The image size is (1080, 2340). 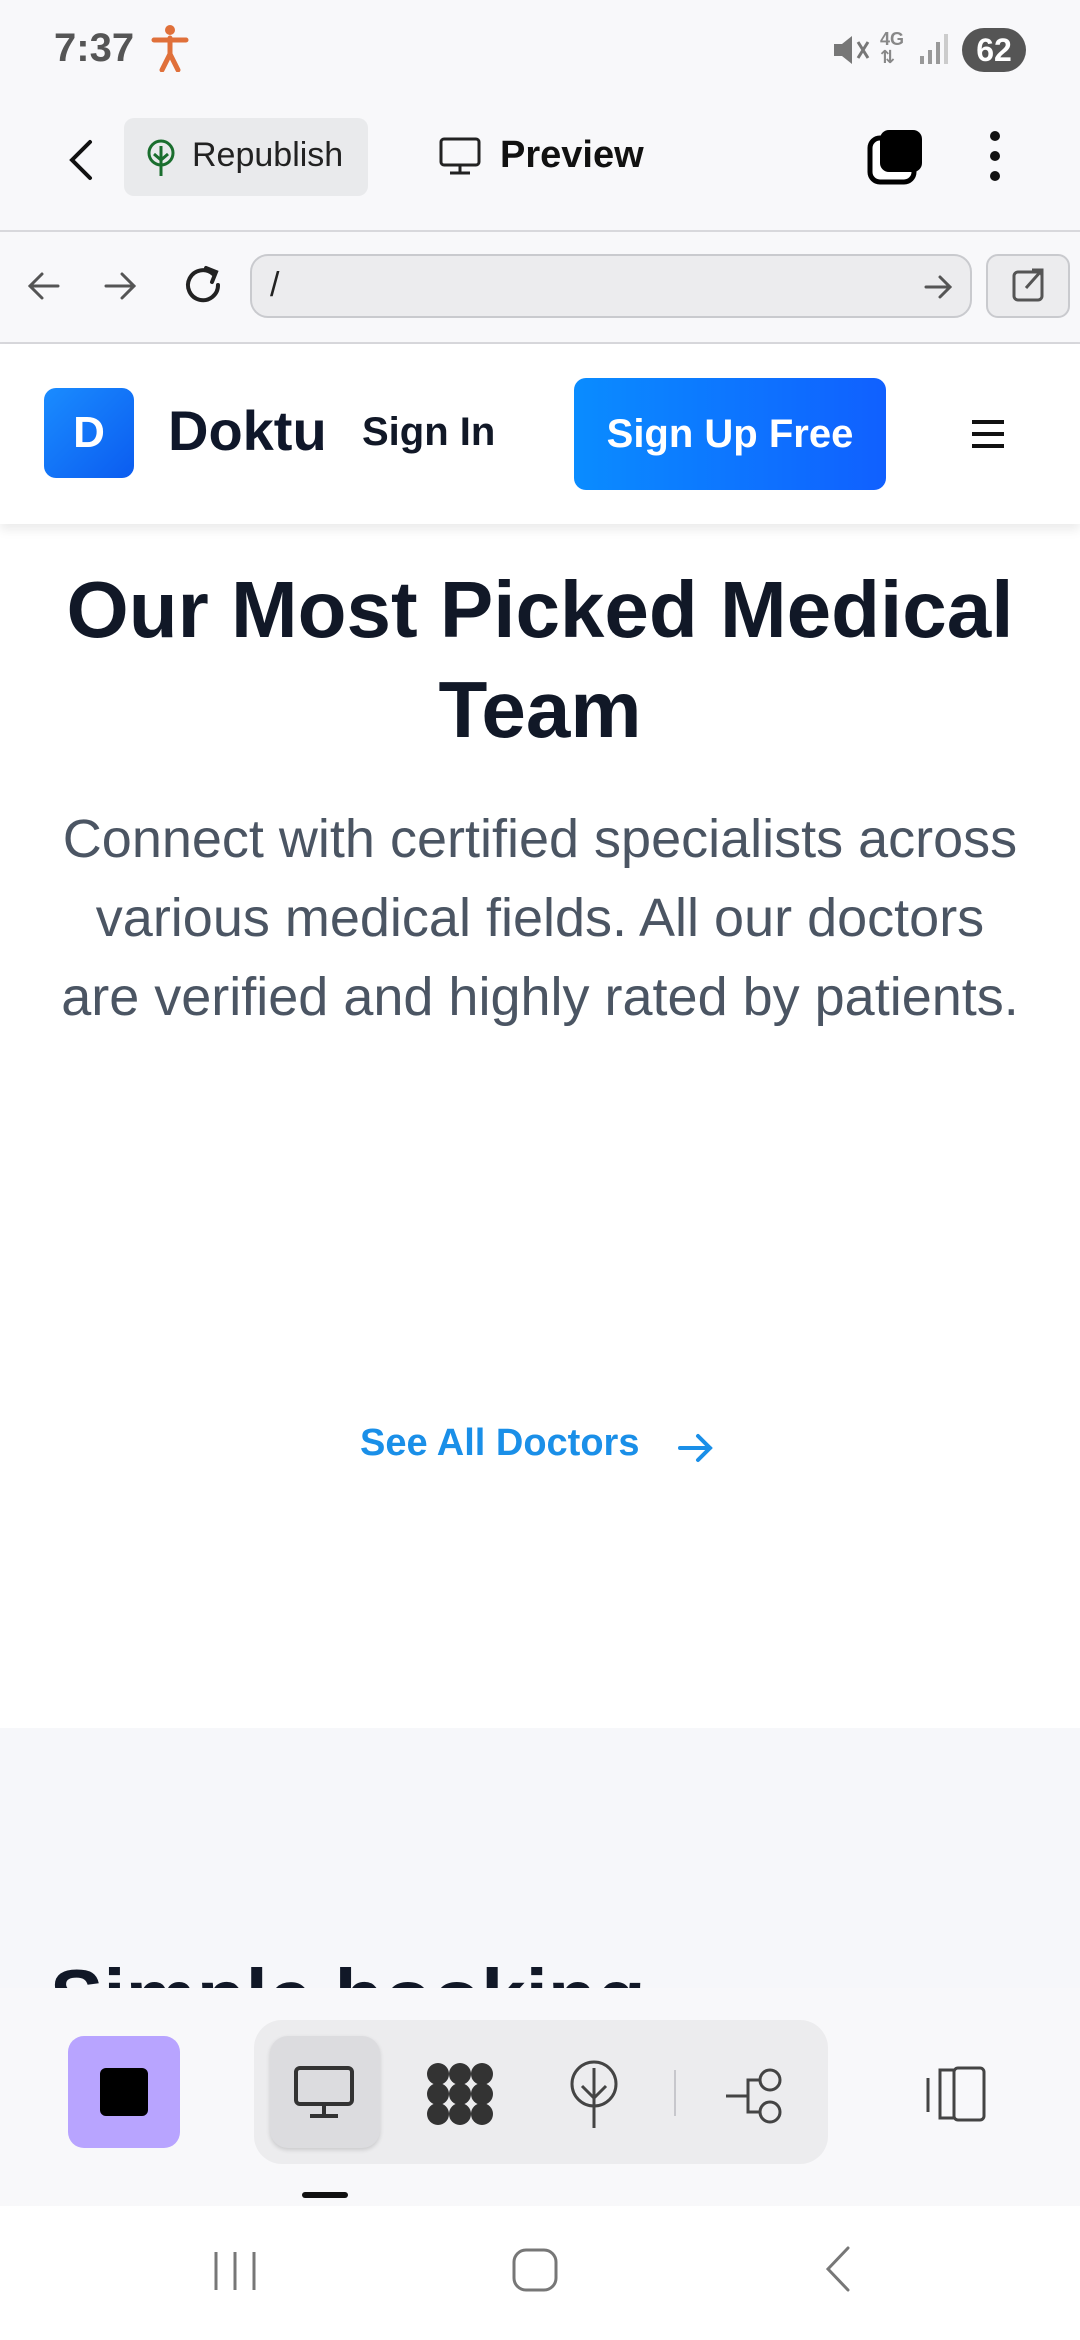 I want to click on publish-tree-icon, so click(x=161, y=160).